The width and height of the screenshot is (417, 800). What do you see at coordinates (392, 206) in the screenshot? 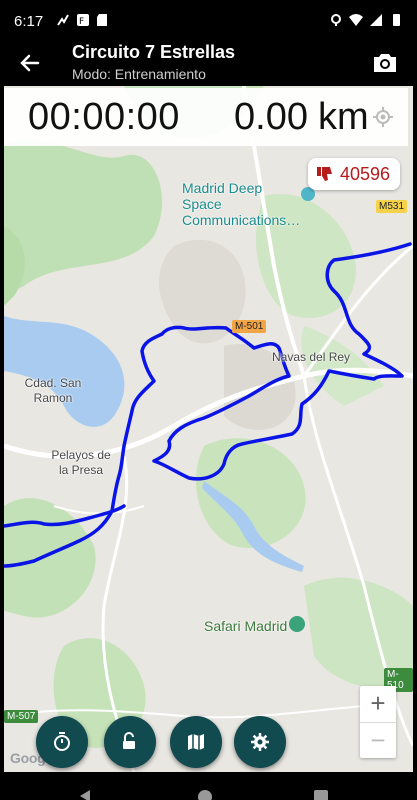
I see `road-shield-m531: M531` at bounding box center [392, 206].